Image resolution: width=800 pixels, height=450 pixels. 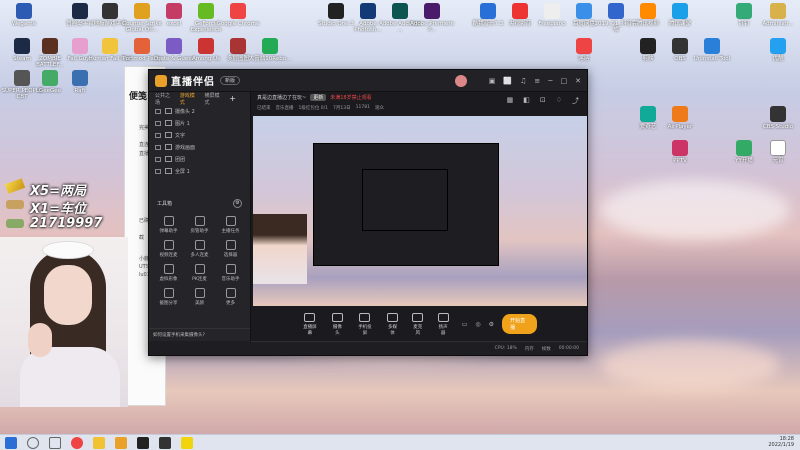 I want to click on share-icon: ⤴, so click(x=575, y=101).